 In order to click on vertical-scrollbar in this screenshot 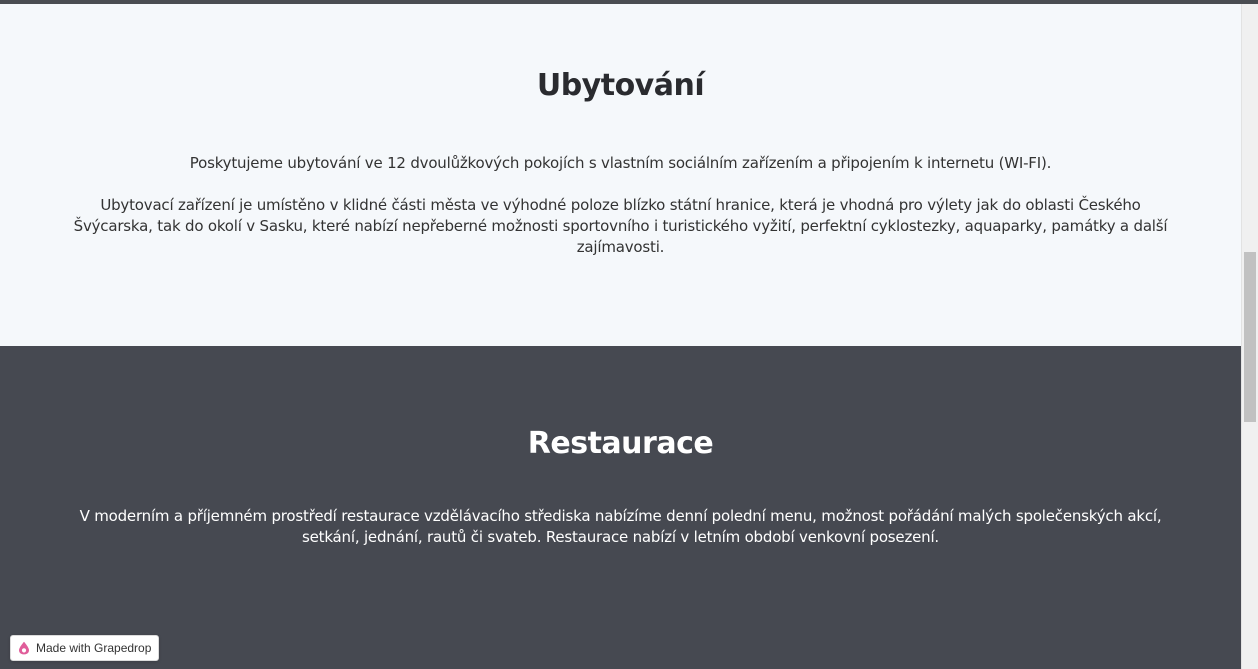, I will do `click(1249, 336)`.